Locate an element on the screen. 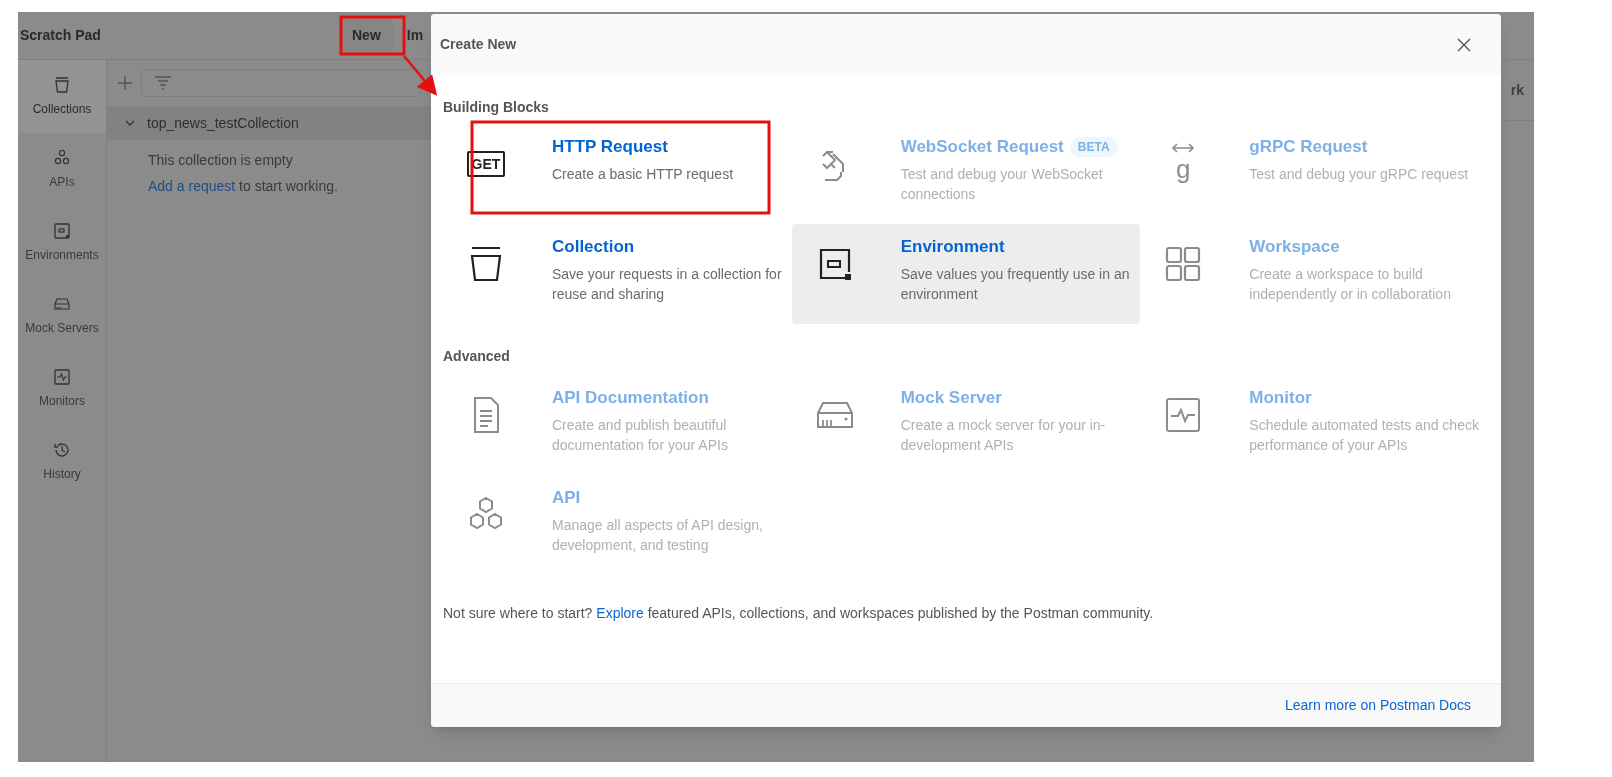 The height and width of the screenshot is (777, 1612). section-label: Advanced is located at coordinates (477, 356).